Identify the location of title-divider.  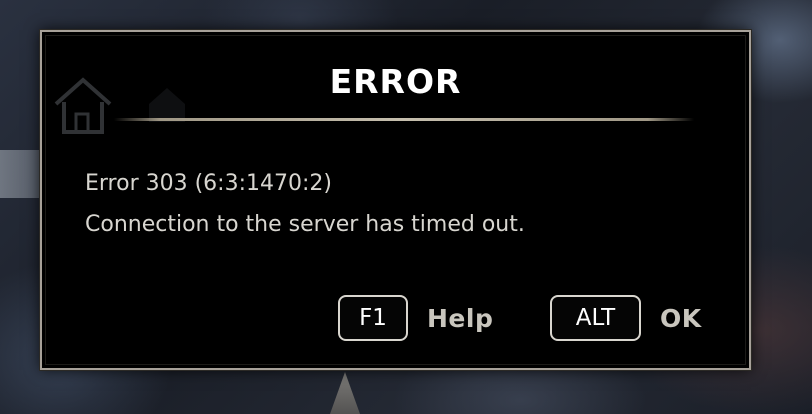
(404, 119).